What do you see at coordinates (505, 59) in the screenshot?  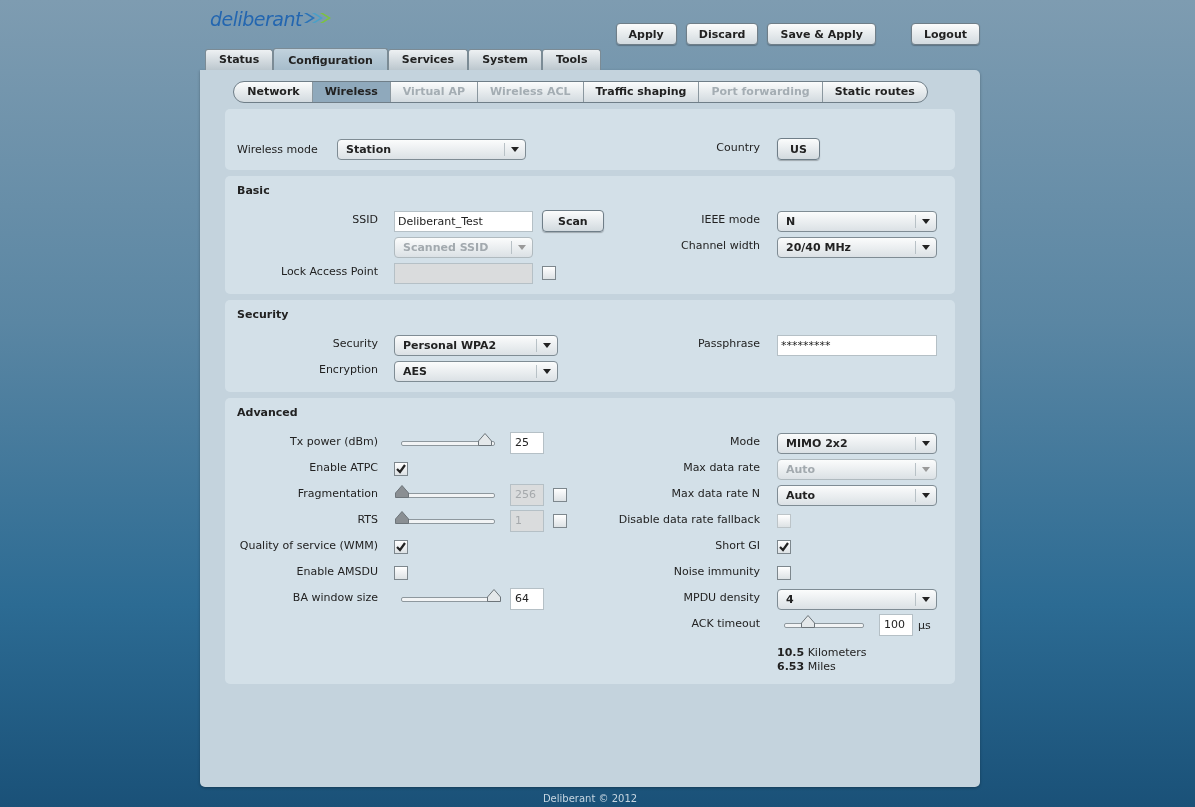 I see `nav-tab: System` at bounding box center [505, 59].